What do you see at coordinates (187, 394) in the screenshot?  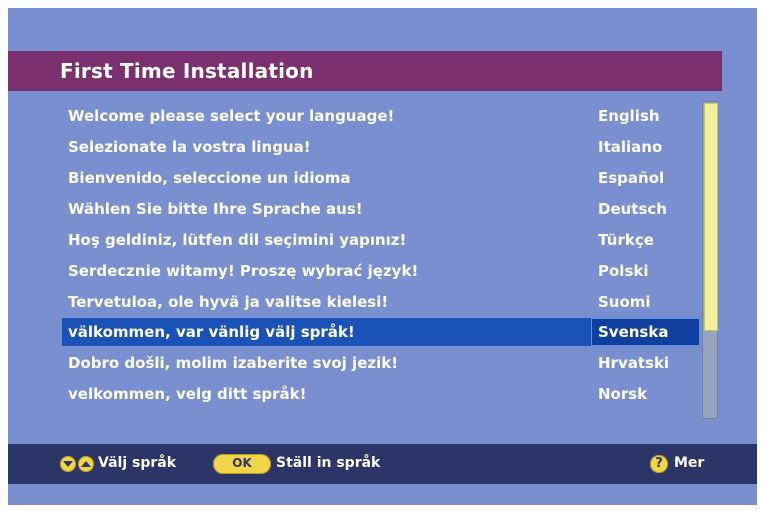 I see `language-row-message: velkommen, velg ditt språk!` at bounding box center [187, 394].